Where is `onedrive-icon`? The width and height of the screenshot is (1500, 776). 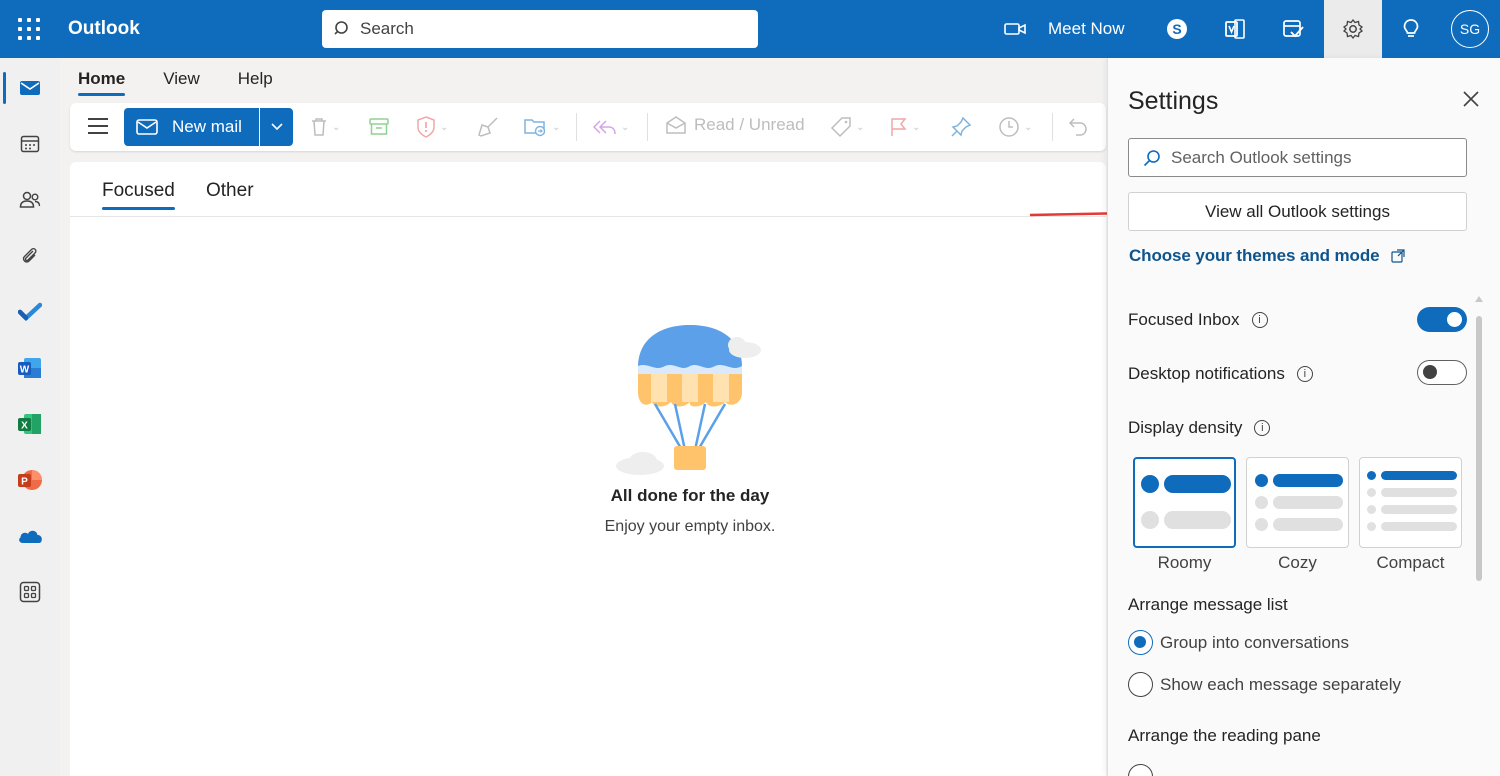 onedrive-icon is located at coordinates (30, 536).